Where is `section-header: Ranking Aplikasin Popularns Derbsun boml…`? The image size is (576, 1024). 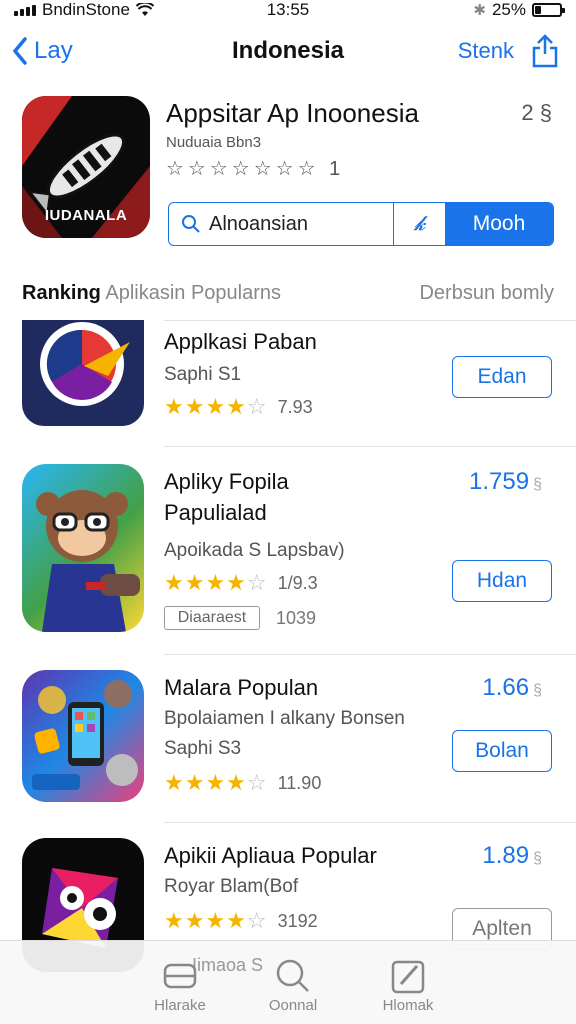
section-header: Ranking Aplikasin Popularns Derbsun boml… is located at coordinates (288, 293).